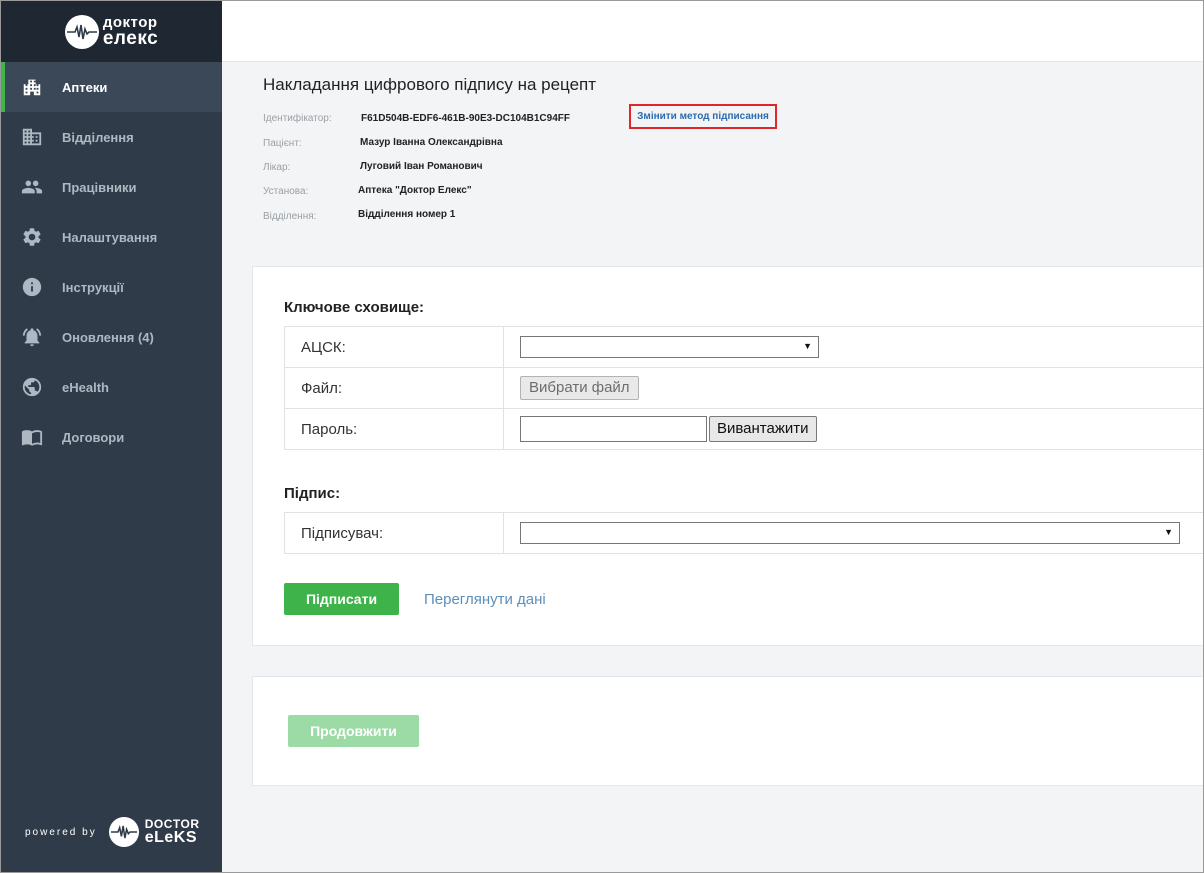 The height and width of the screenshot is (873, 1204). Describe the element at coordinates (170, 837) in the screenshot. I see `powered-line2: eLeKS` at that location.